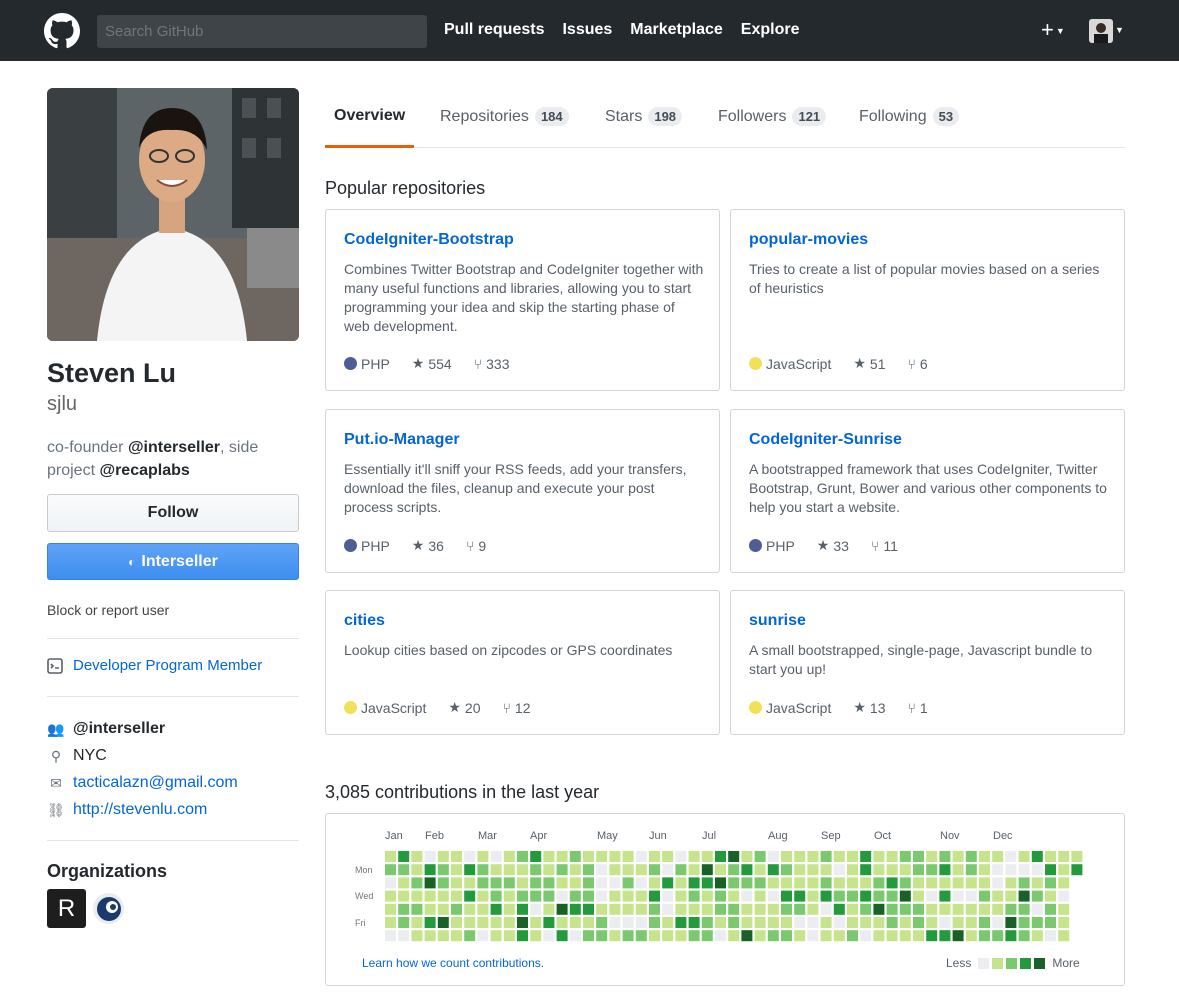 The height and width of the screenshot is (1007, 1179). What do you see at coordinates (453, 963) in the screenshot?
I see `learn-contributions-link: Learn how we count contributions.` at bounding box center [453, 963].